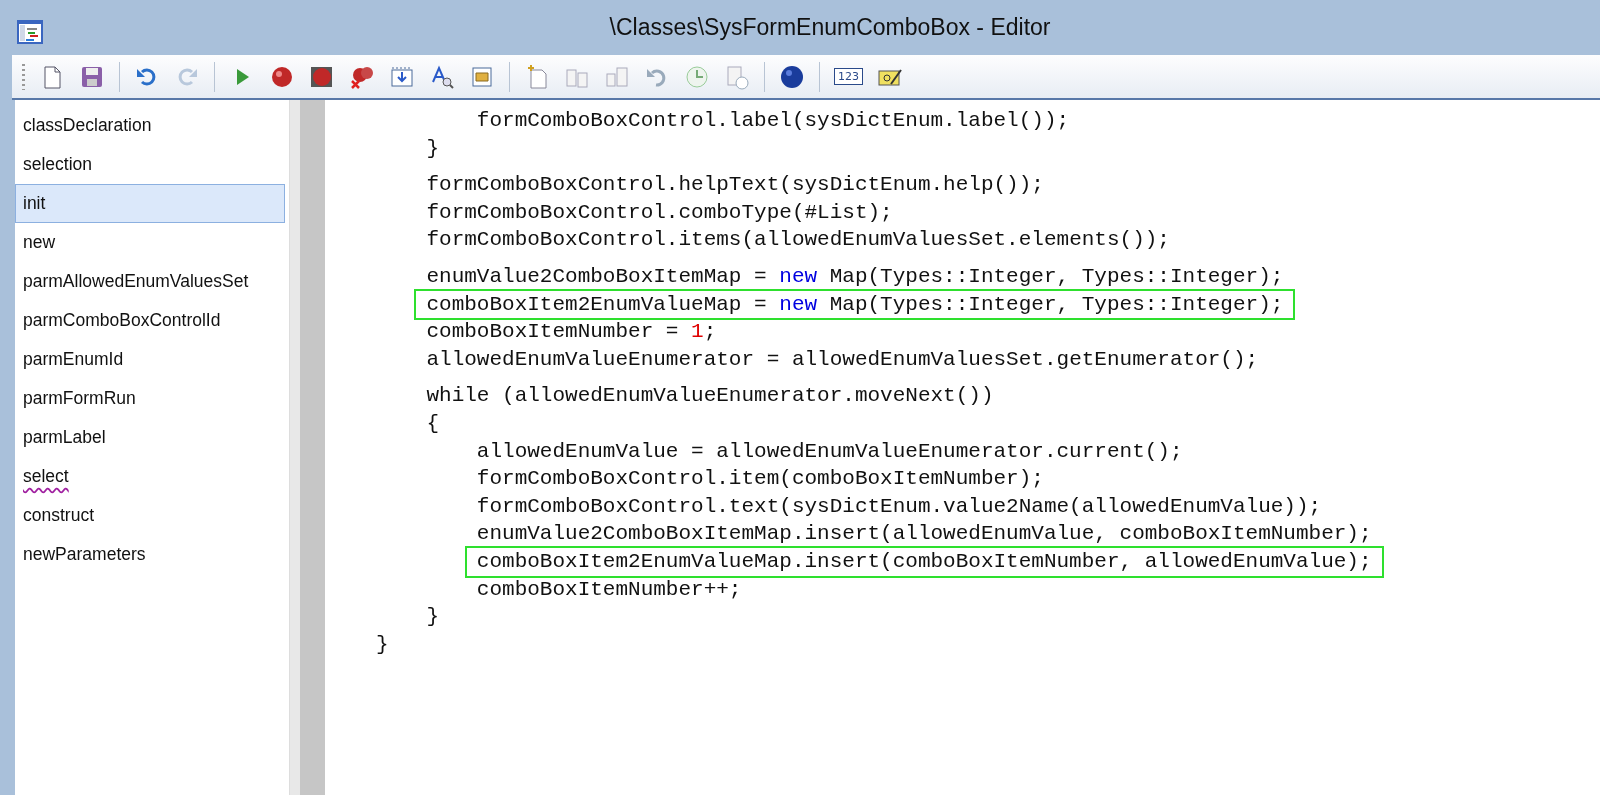  I want to click on method-item: parmComboBoxControlId, so click(150, 320).